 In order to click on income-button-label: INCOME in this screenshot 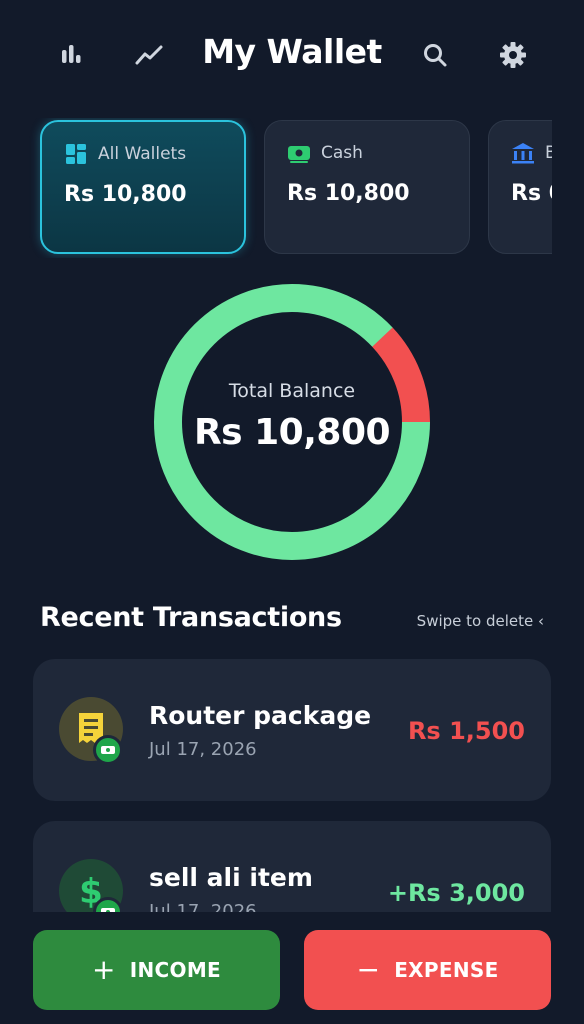, I will do `click(175, 970)`.